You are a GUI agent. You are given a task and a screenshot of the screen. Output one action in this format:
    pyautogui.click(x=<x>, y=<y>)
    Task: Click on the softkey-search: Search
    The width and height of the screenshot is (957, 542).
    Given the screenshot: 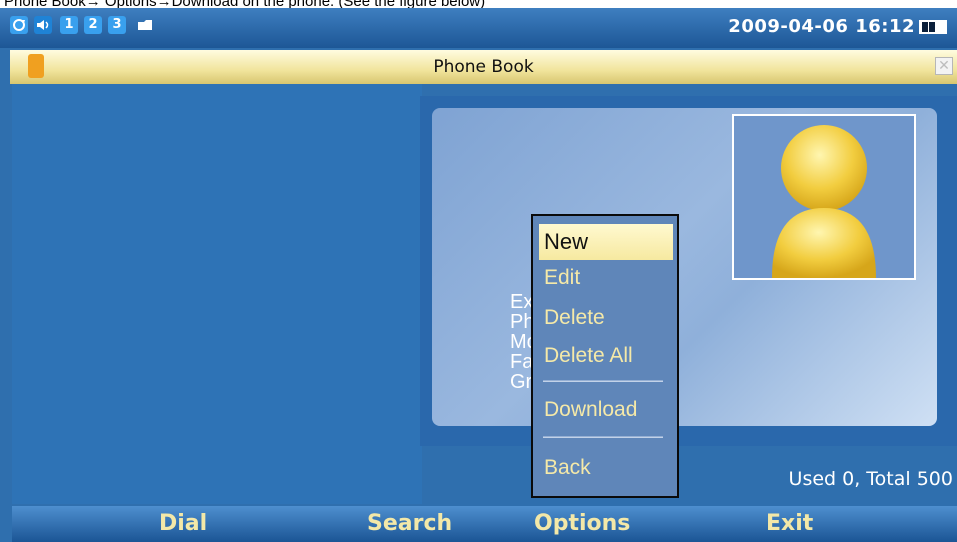 What is the action you would take?
    pyautogui.click(x=409, y=523)
    